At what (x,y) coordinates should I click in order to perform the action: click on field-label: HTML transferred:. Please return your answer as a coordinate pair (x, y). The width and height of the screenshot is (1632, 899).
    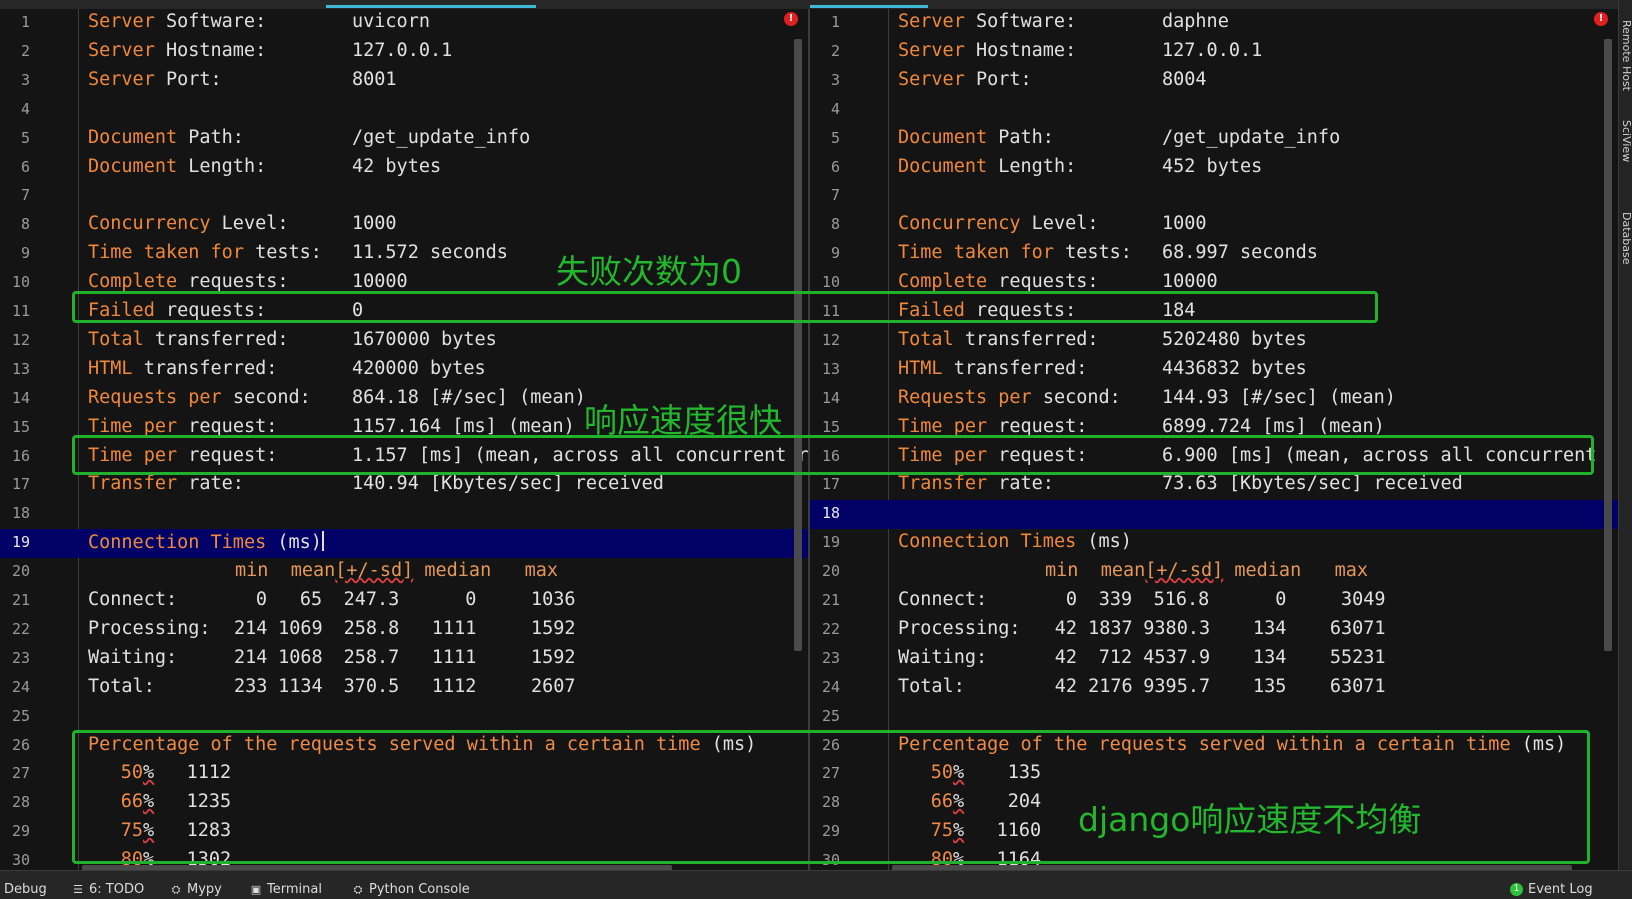
    Looking at the image, I should click on (993, 368).